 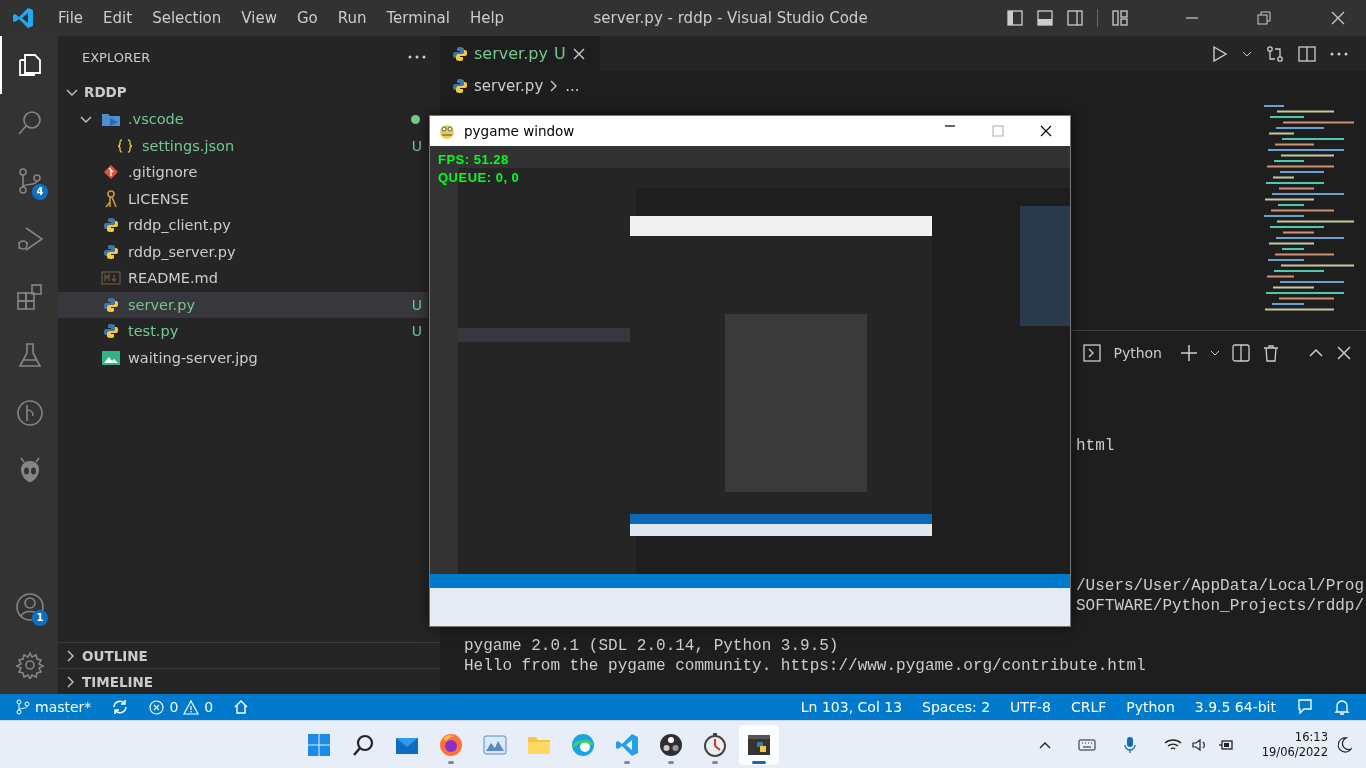 What do you see at coordinates (1086, 744) in the screenshot?
I see `keyboard-icon` at bounding box center [1086, 744].